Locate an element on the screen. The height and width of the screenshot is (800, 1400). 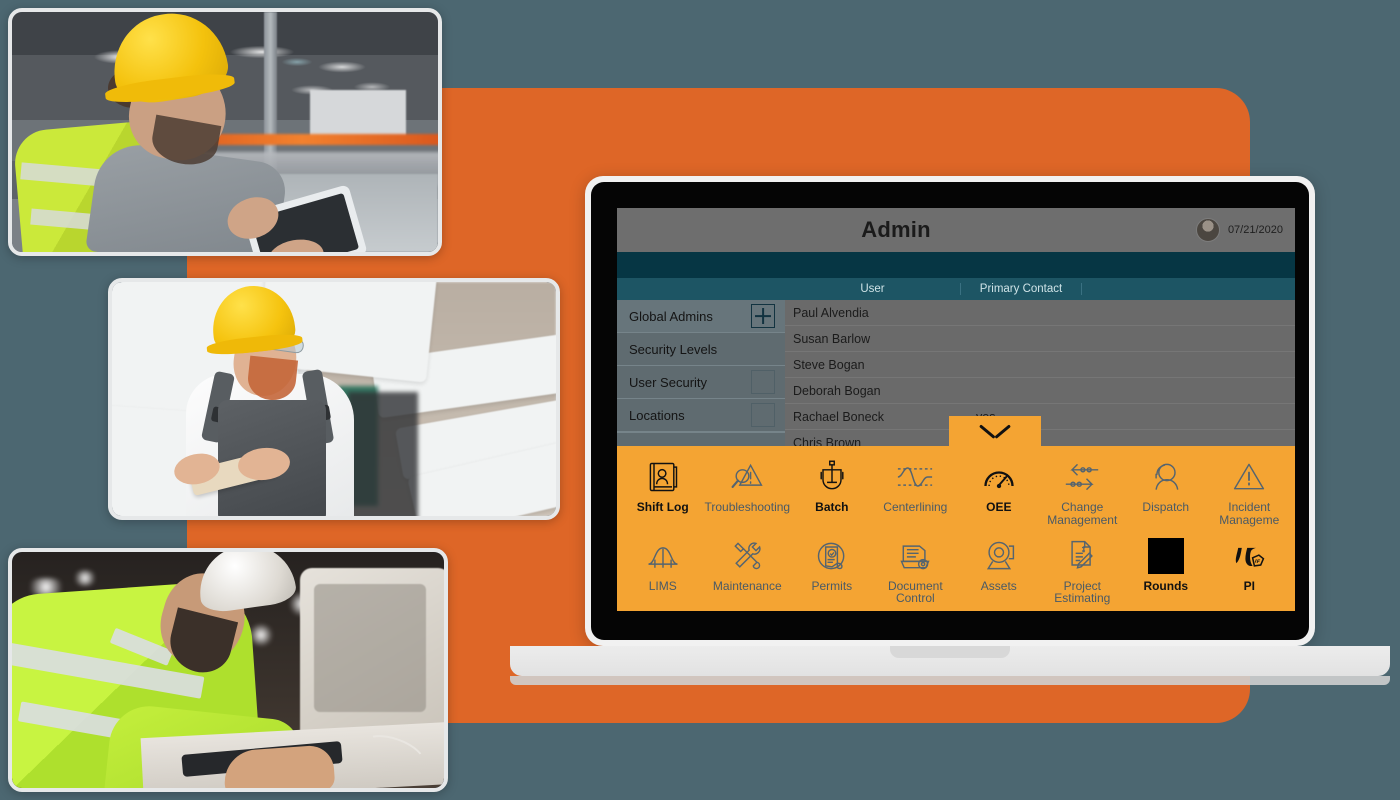
cell-user: Deborah Bogan is located at coordinates (837, 390).